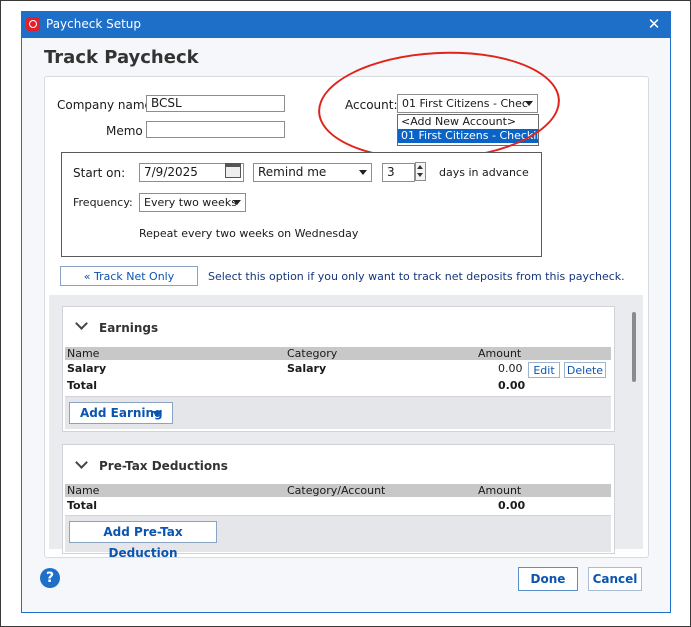 This screenshot has width=691, height=627. What do you see at coordinates (215, 129) in the screenshot?
I see `memo-input` at bounding box center [215, 129].